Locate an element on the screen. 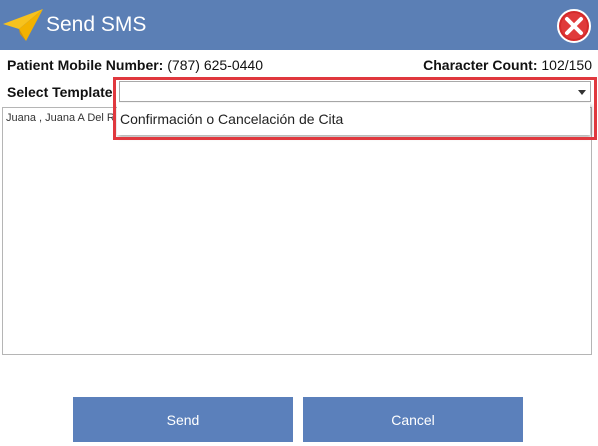 The height and width of the screenshot is (446, 598). mobile-value: (787) 625-0440 is located at coordinates (215, 65).